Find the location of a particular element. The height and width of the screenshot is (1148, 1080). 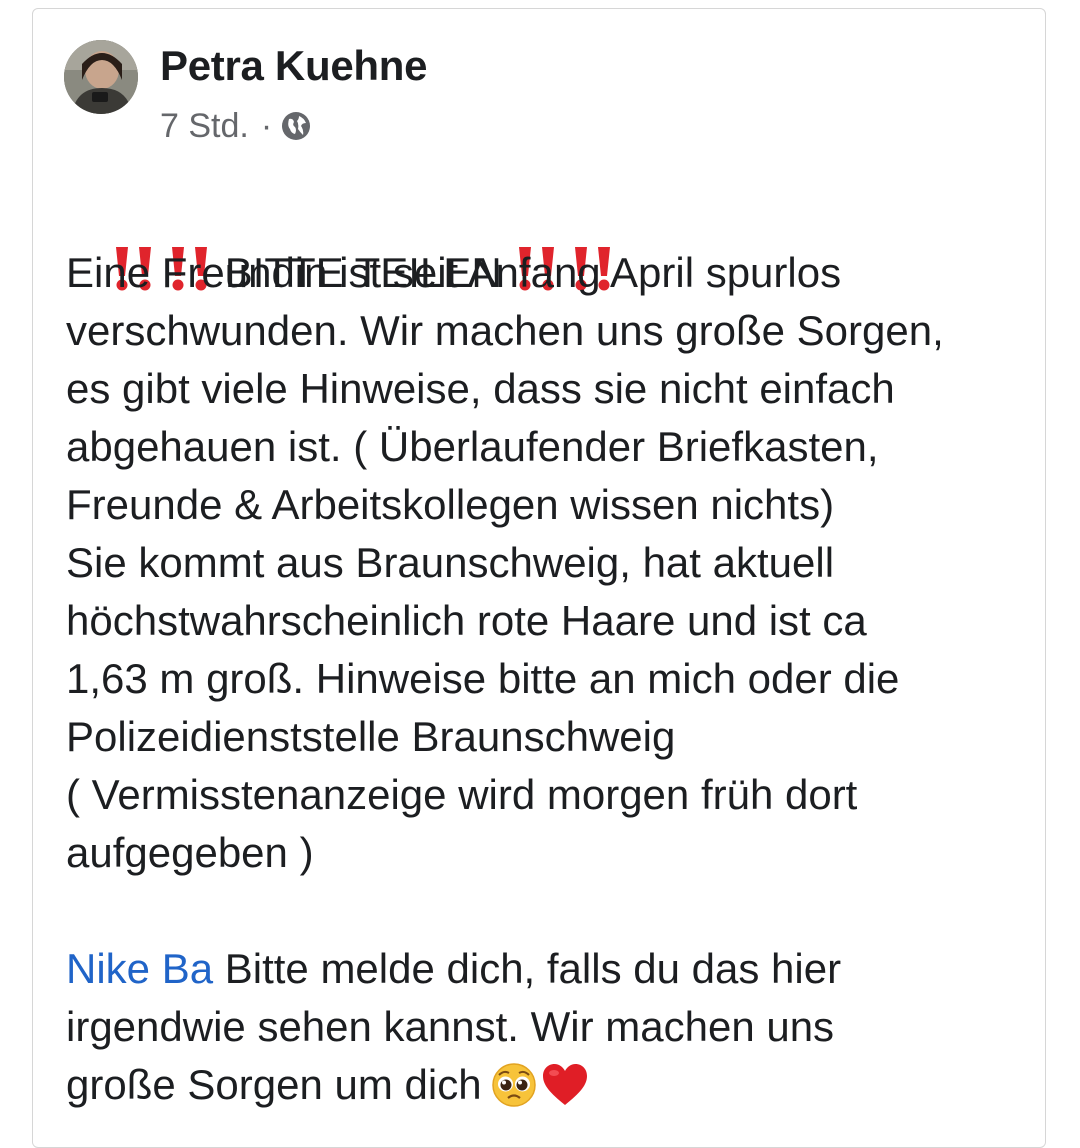

pleading-face-emoji is located at coordinates (514, 1092).